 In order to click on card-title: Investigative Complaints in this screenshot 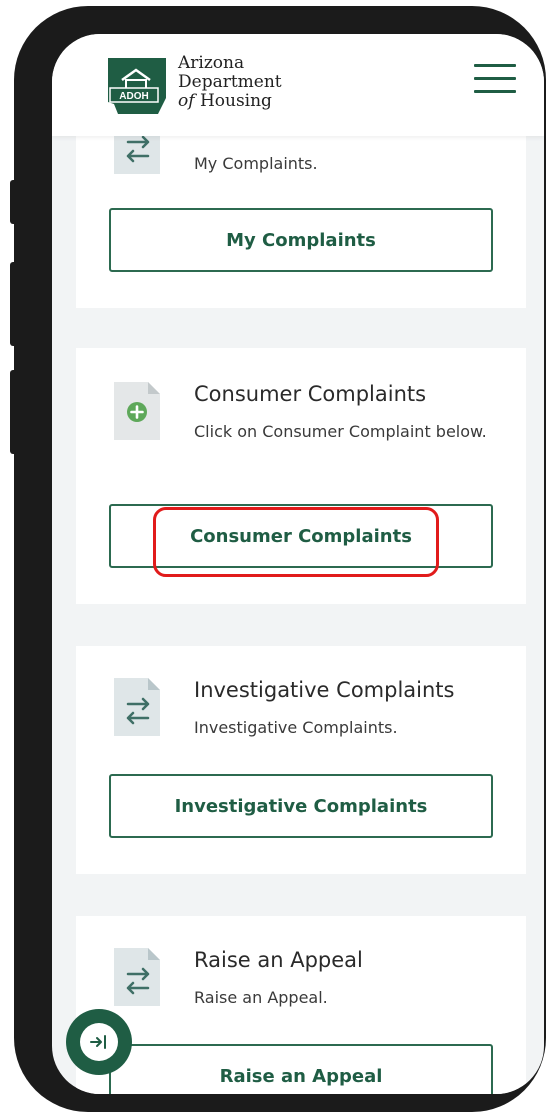, I will do `click(324, 690)`.